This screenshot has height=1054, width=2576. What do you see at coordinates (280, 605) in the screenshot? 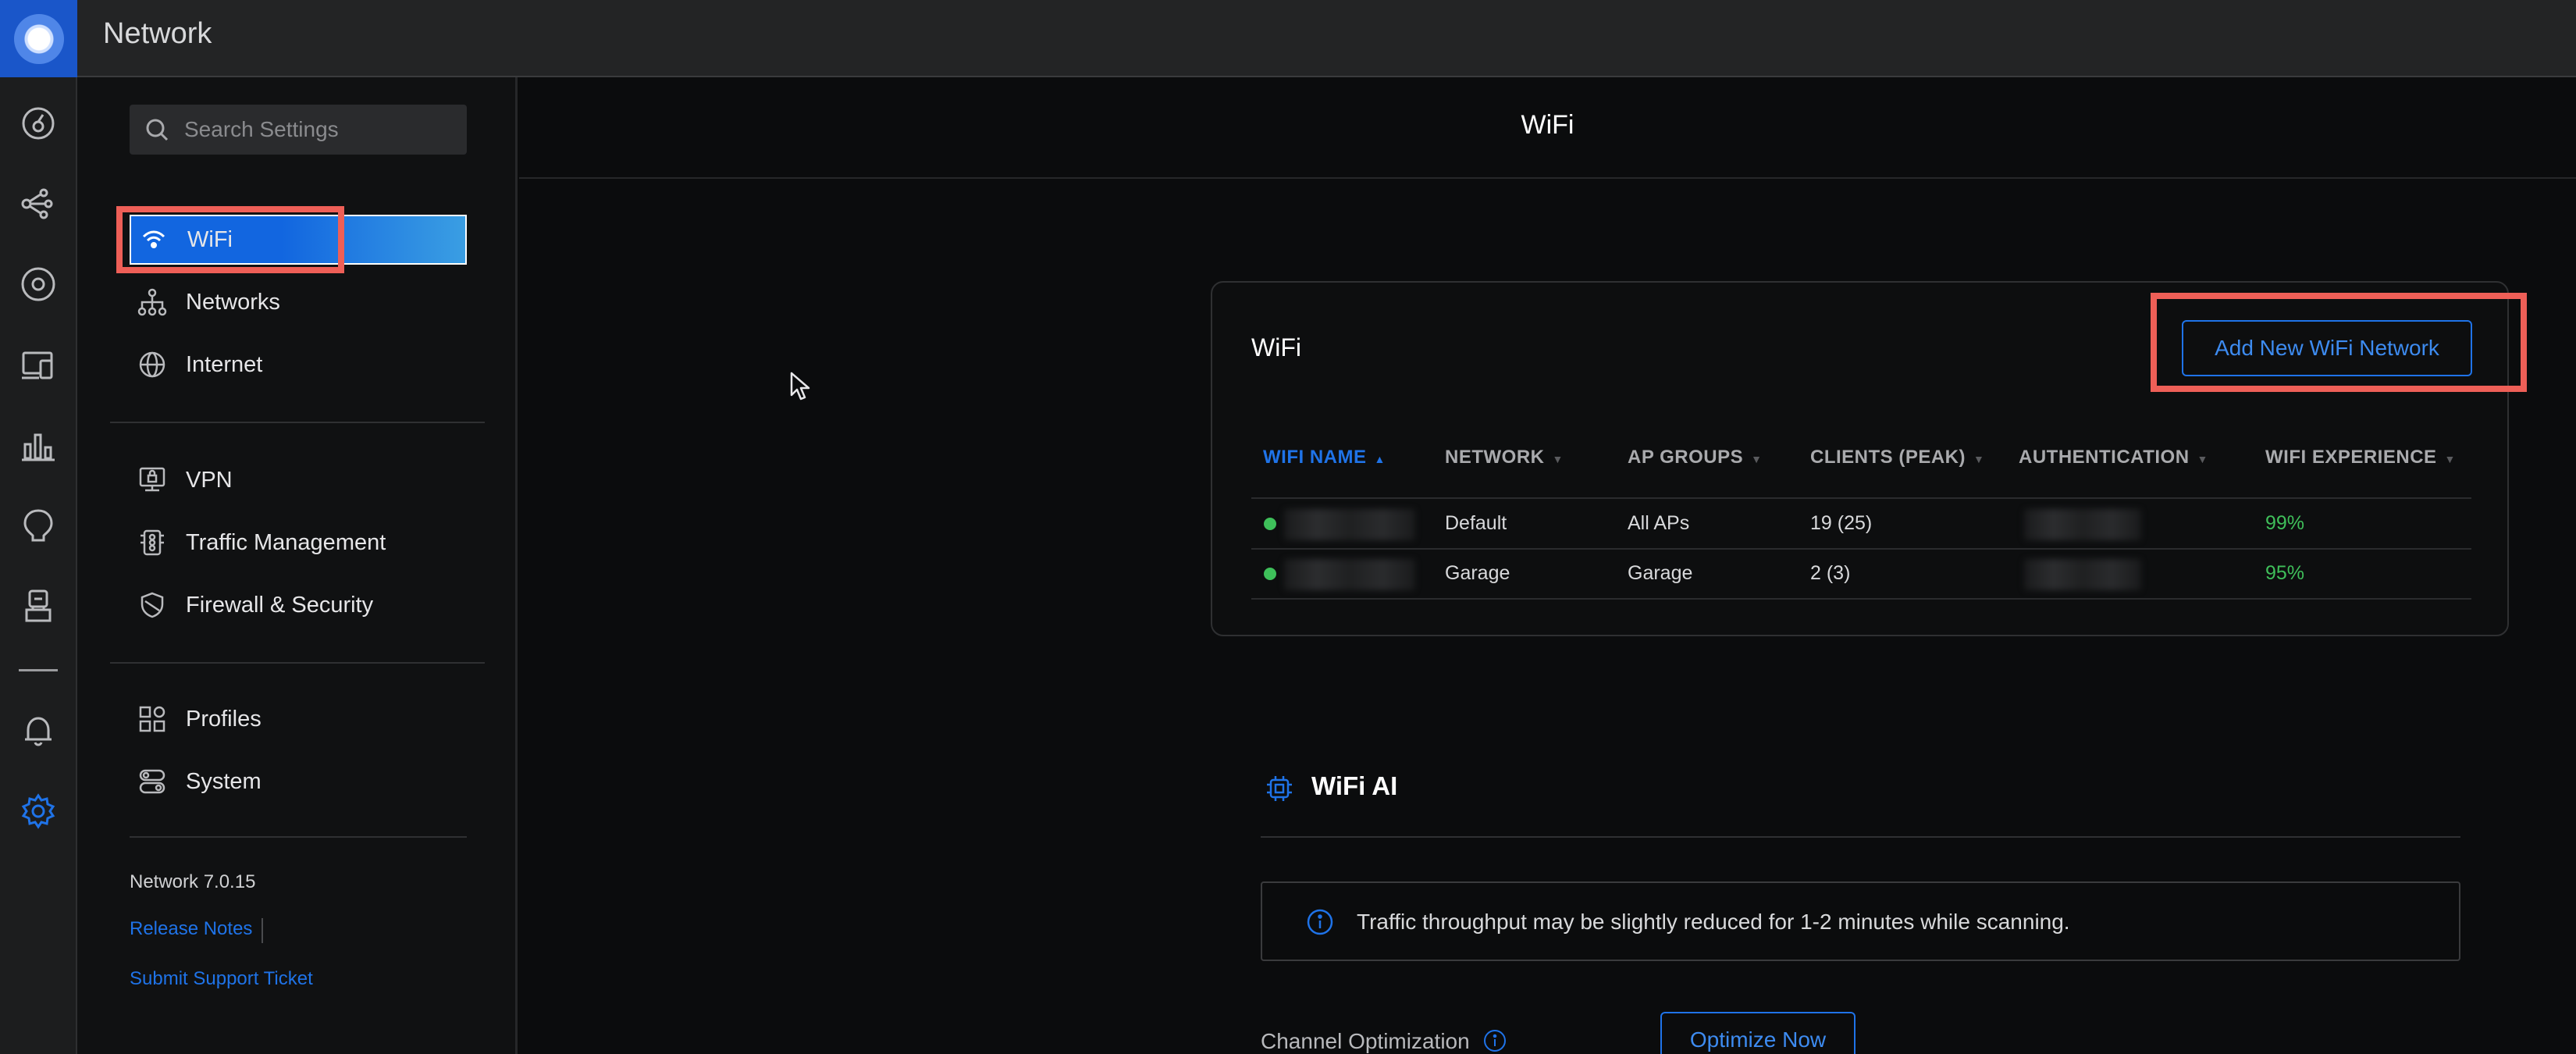
I see `sidebar-item-label: Firewall & Security` at bounding box center [280, 605].